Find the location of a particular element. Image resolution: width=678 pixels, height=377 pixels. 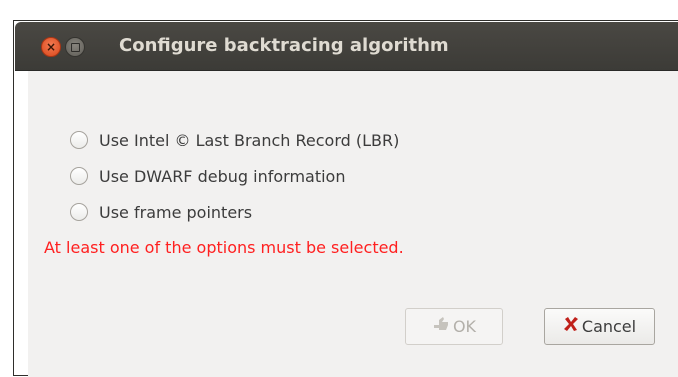

ok-button-label: OK is located at coordinates (464, 326).